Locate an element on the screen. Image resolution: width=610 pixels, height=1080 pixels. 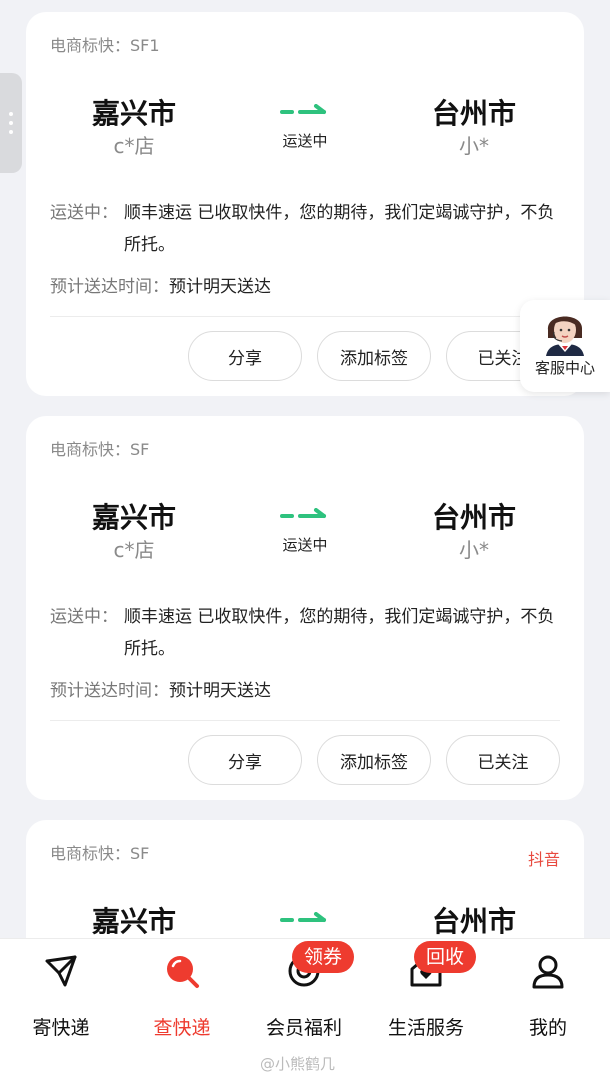
bottom-tab-bar: 寄快递 查快递 领券 会员福利 回收 生活服务 我的 @小熊鹤几 is located at coordinates (305, 1009).